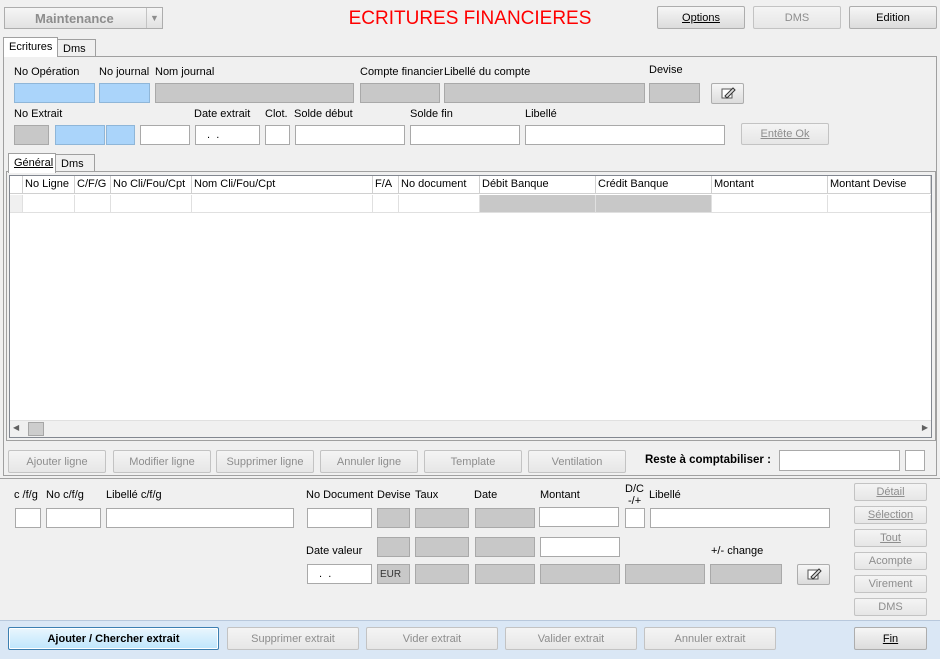 The image size is (940, 659). What do you see at coordinates (465, 135) in the screenshot?
I see `solde-fin-field` at bounding box center [465, 135].